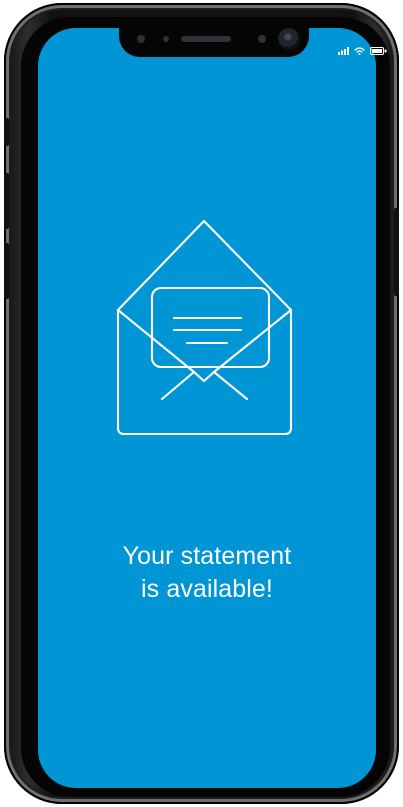  Describe the element at coordinates (207, 556) in the screenshot. I see `statement-headline-line-1: Your statement` at that location.